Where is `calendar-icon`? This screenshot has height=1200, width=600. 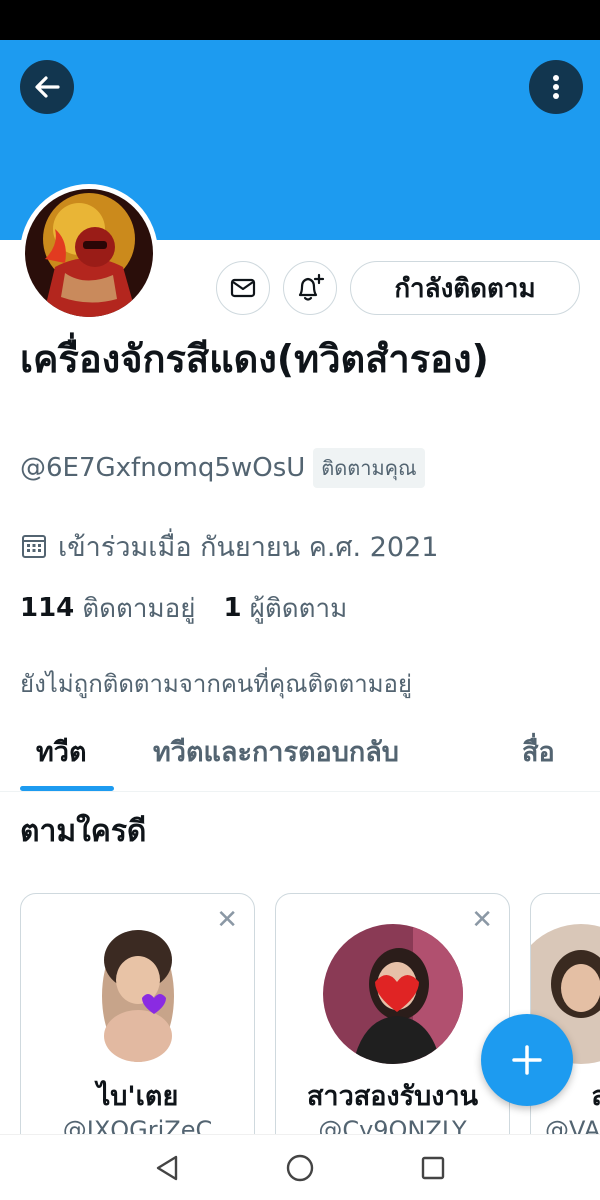 calendar-icon is located at coordinates (34, 546).